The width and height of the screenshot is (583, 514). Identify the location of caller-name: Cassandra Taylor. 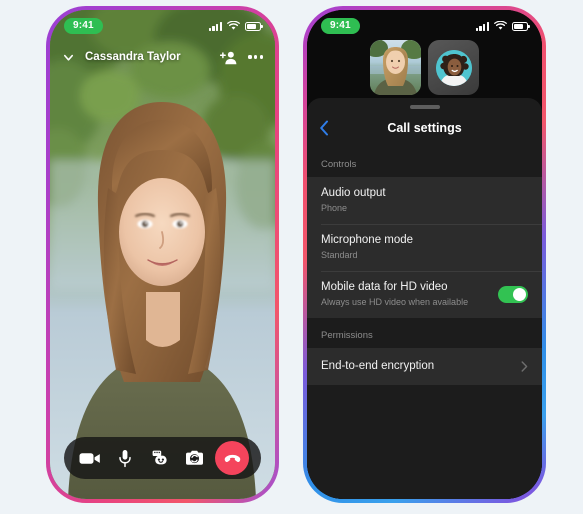
(133, 57).